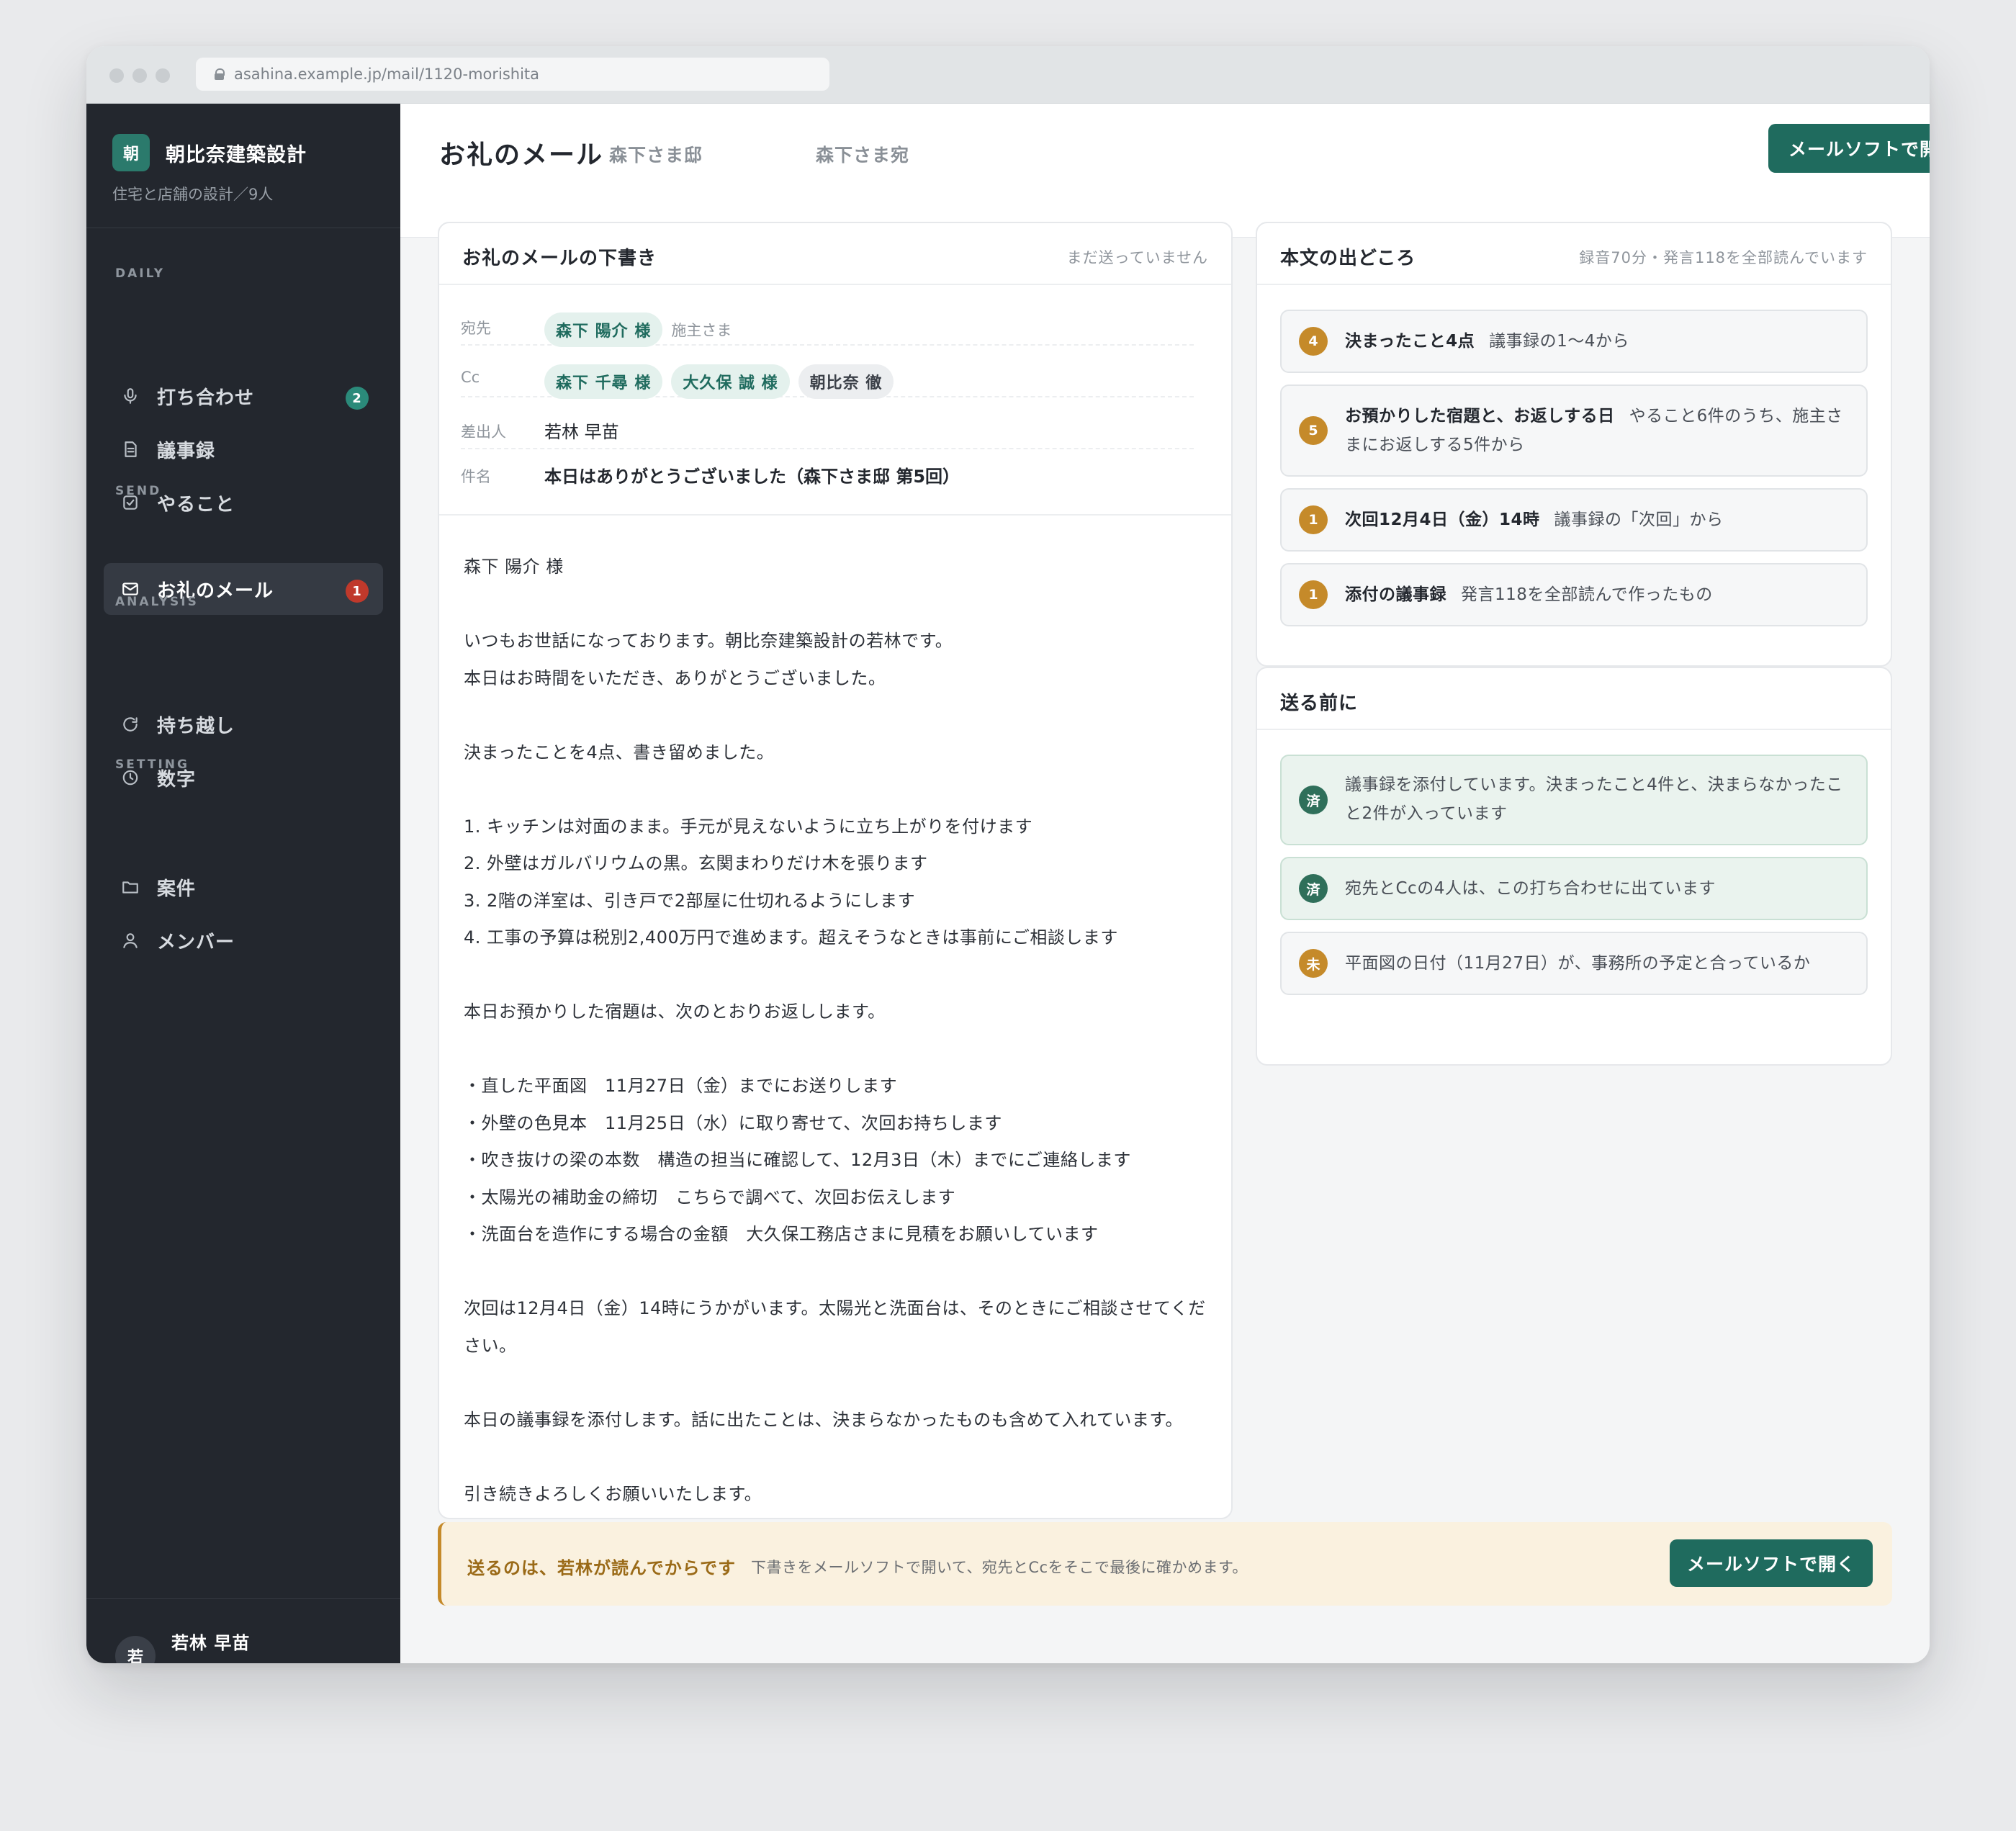  Describe the element at coordinates (476, 329) in the screenshot. I see `to-label: 宛先` at that location.